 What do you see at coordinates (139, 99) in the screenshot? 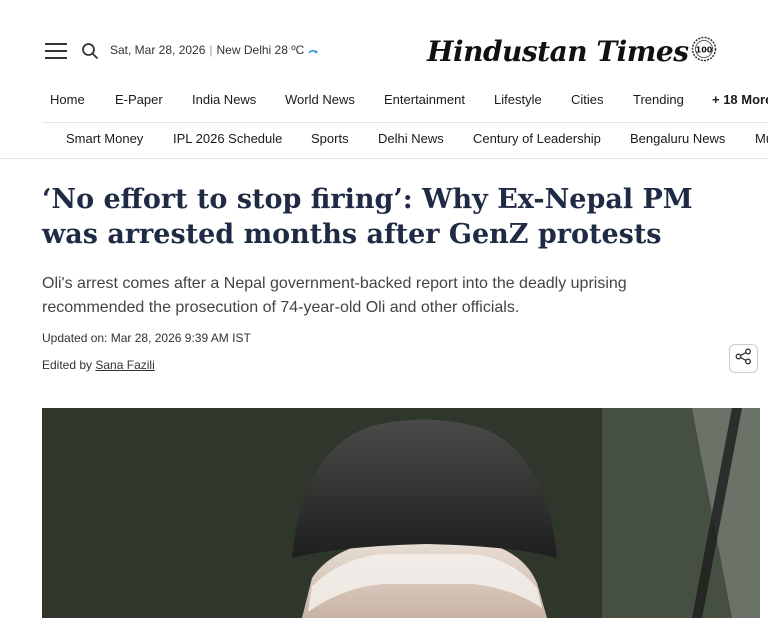
I see `nav-epaper: E-Paper` at bounding box center [139, 99].